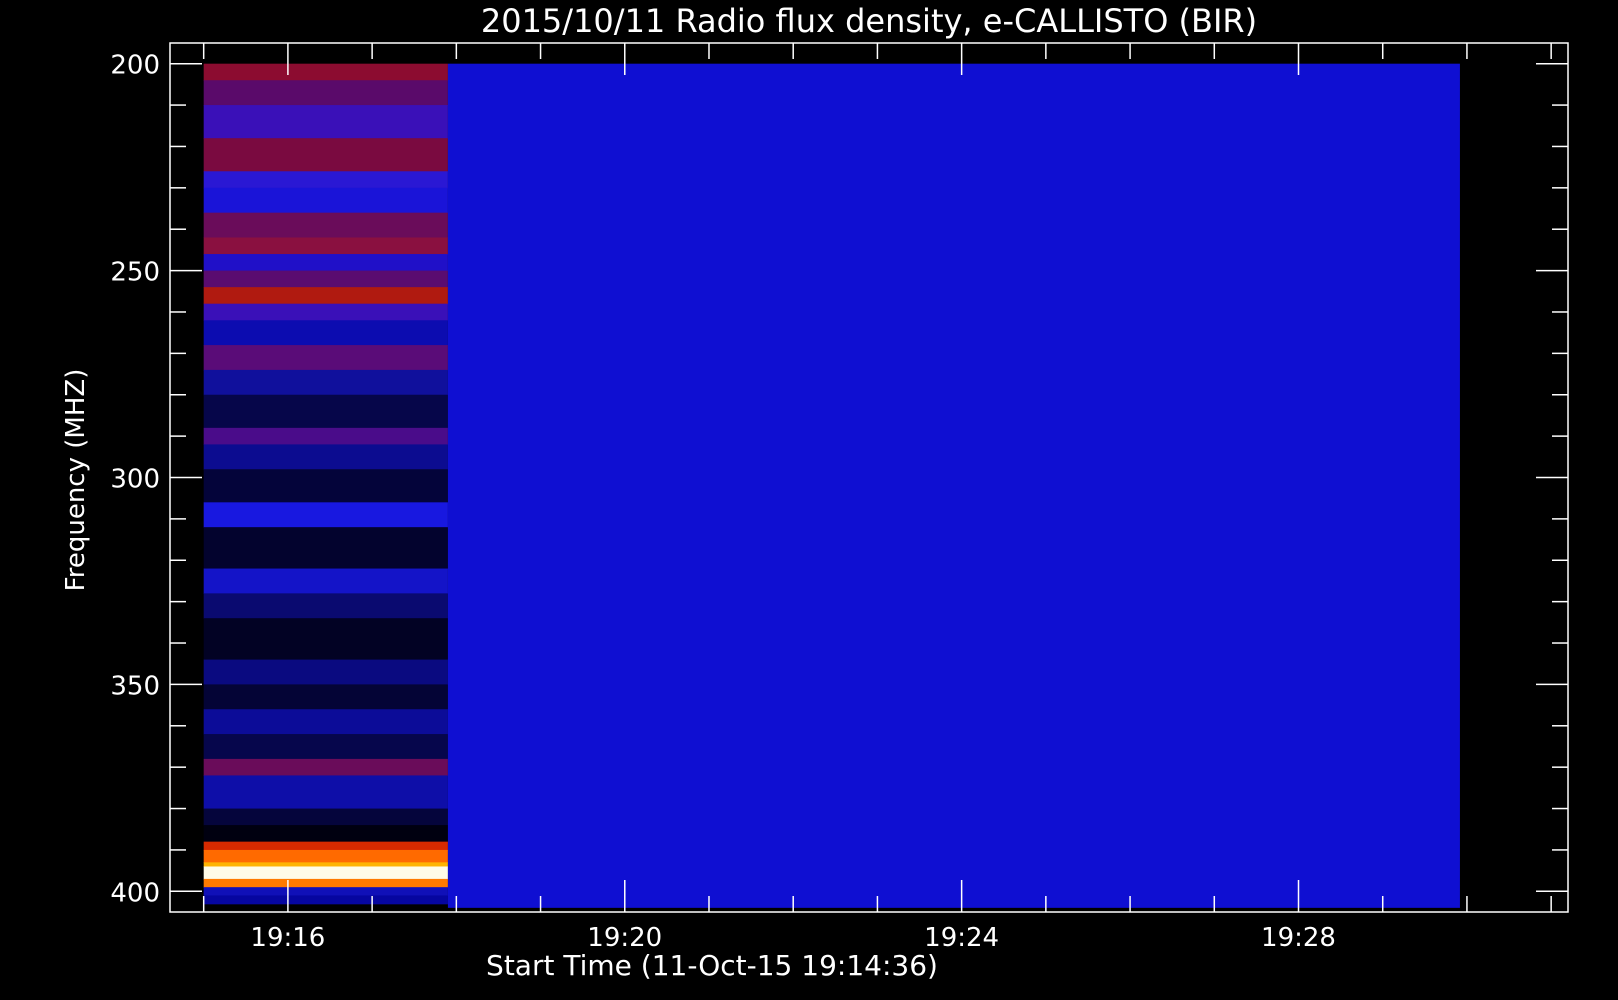  What do you see at coordinates (76, 480) in the screenshot?
I see `y-axis-label: Frequency (MHZ)` at bounding box center [76, 480].